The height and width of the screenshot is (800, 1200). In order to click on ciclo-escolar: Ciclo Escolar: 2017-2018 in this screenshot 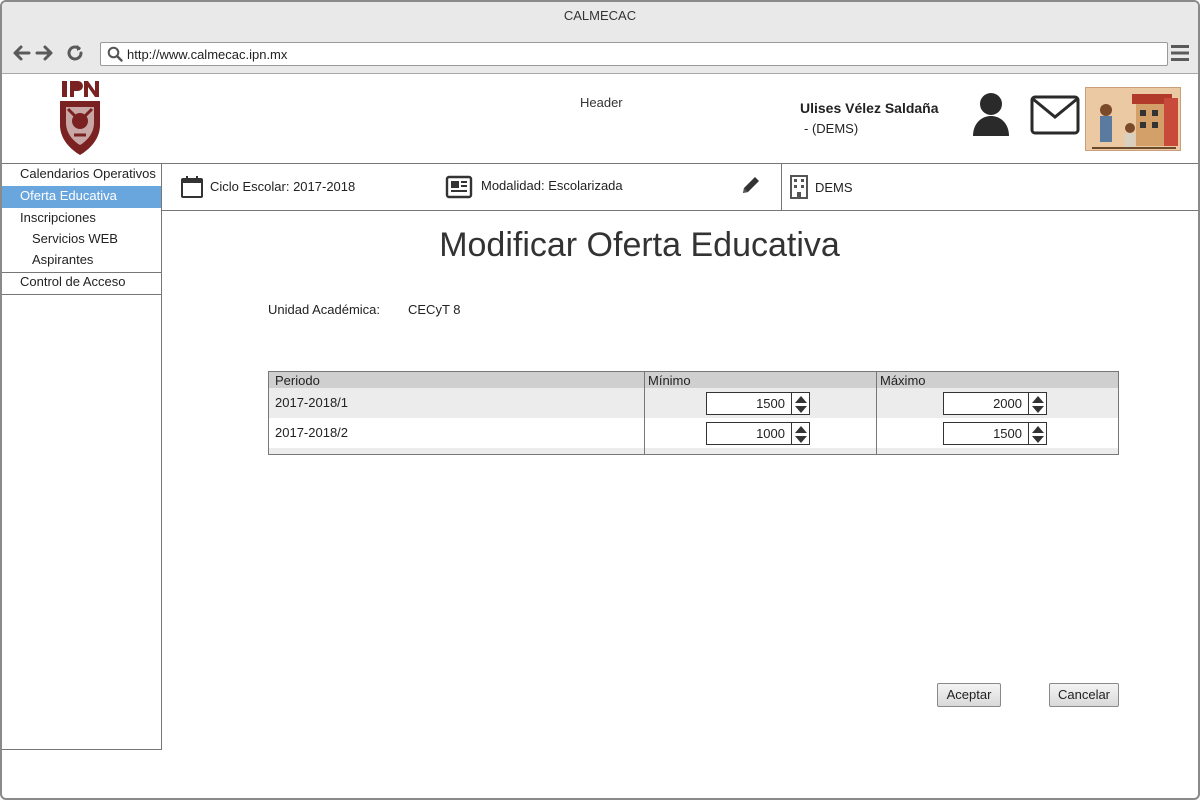, I will do `click(283, 186)`.